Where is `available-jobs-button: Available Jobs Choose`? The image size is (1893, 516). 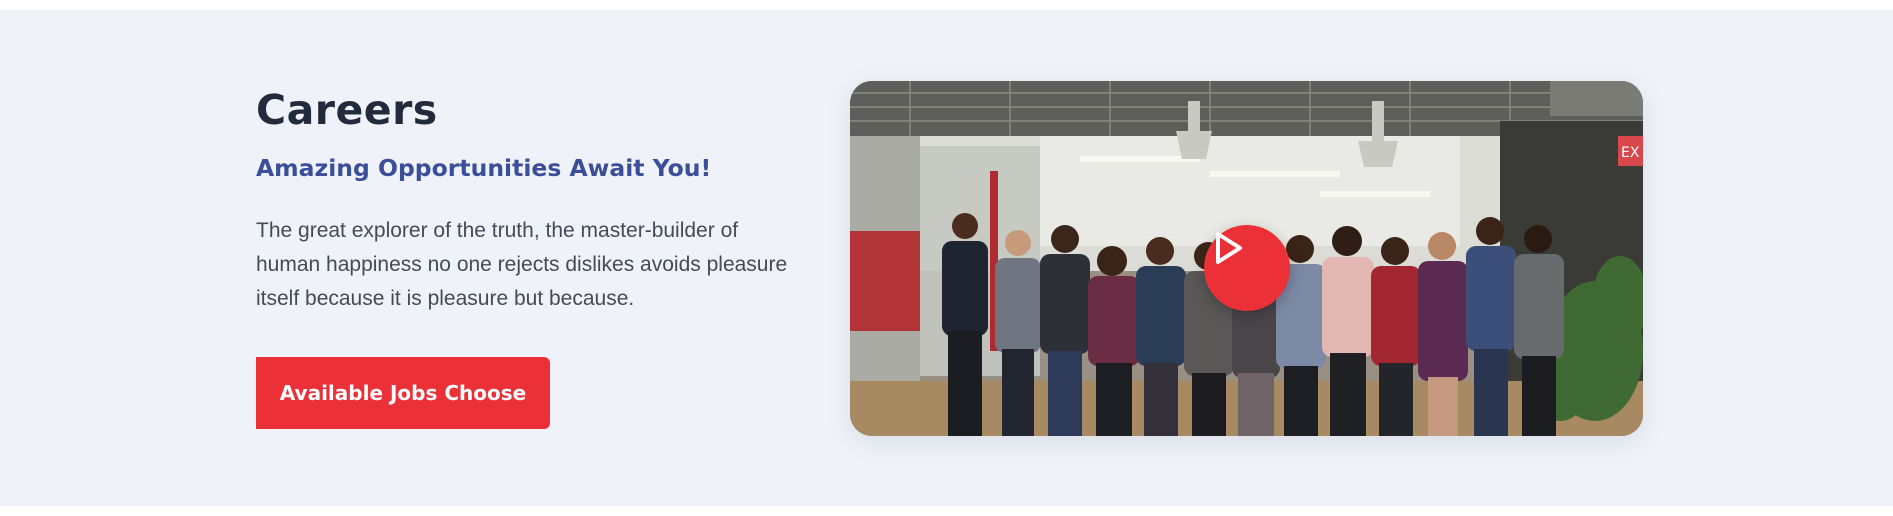
available-jobs-button: Available Jobs Choose is located at coordinates (403, 393).